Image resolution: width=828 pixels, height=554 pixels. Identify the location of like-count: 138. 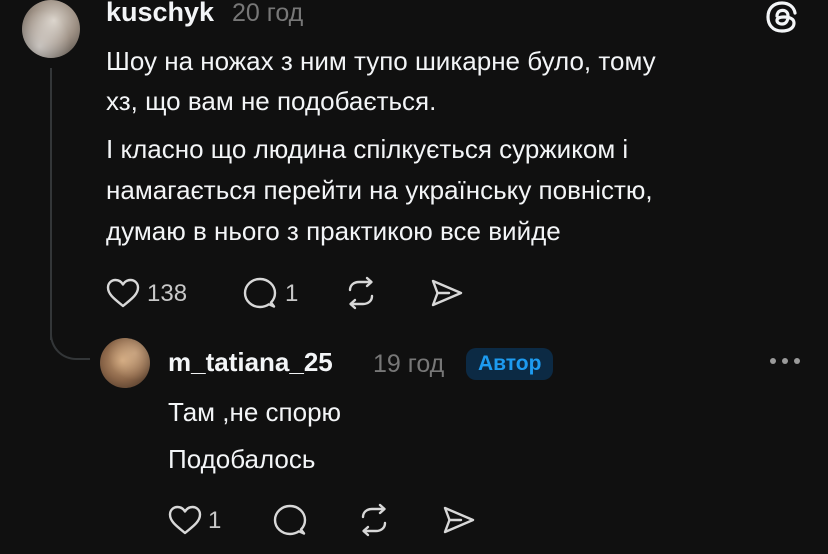
(167, 293).